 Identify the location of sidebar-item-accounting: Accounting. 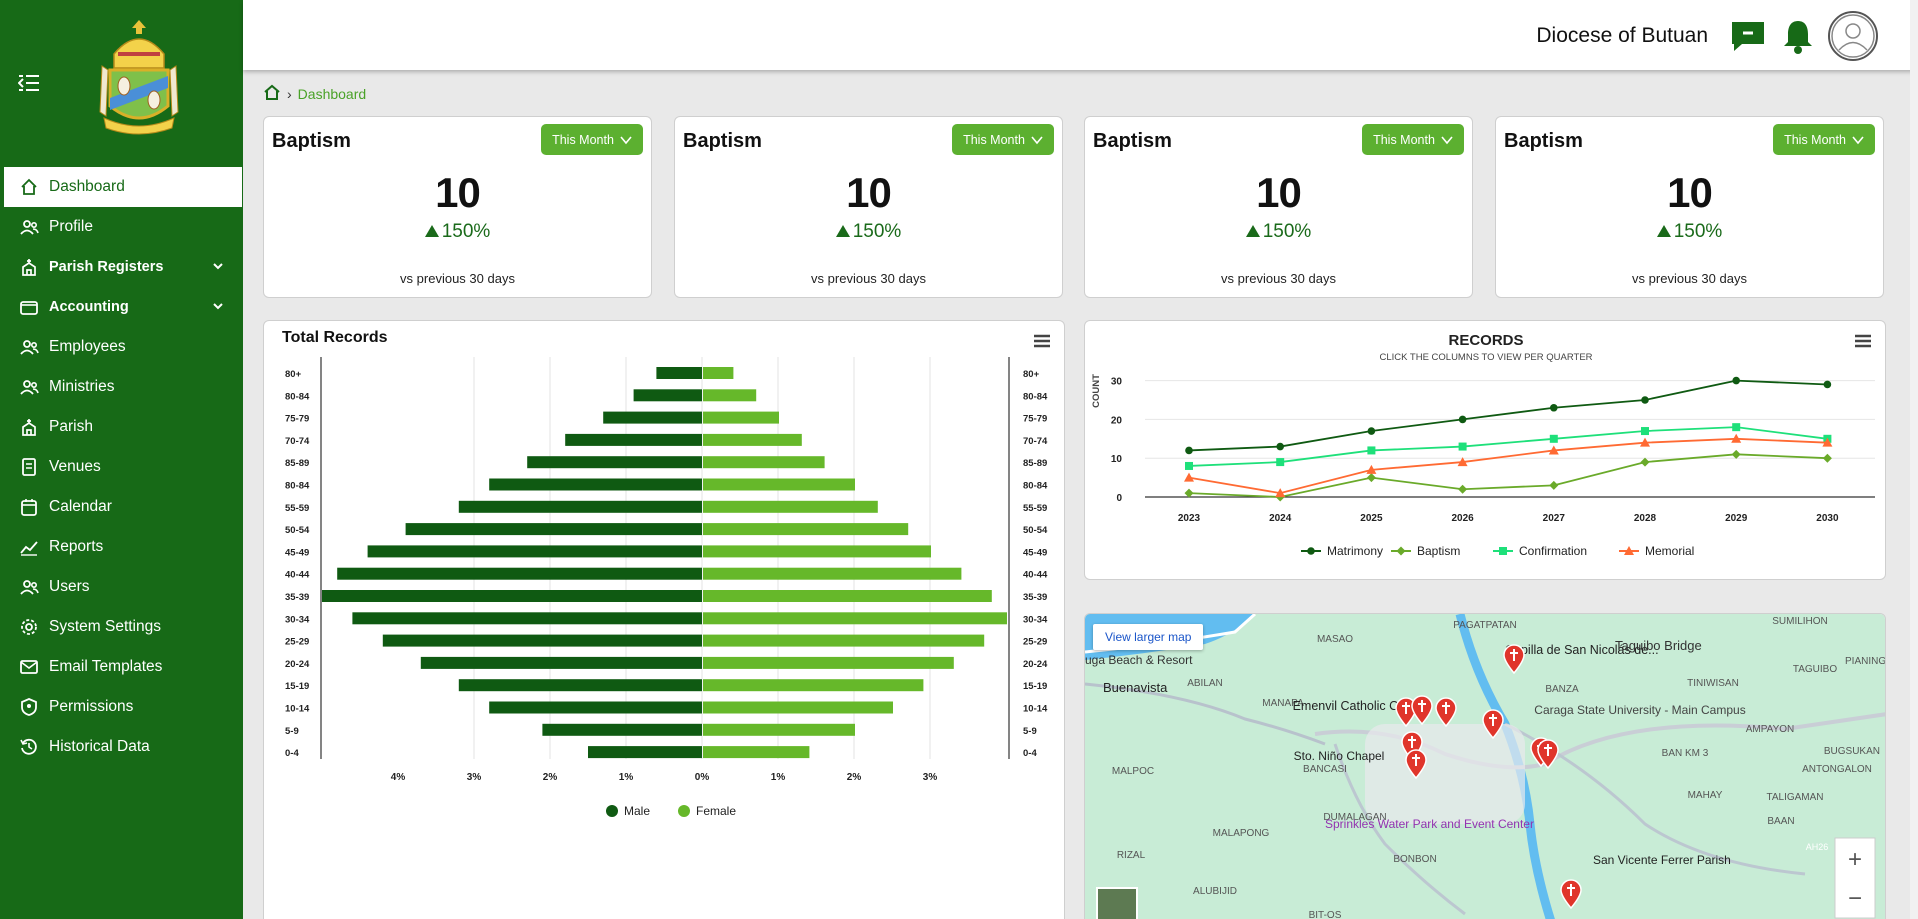
(121, 307).